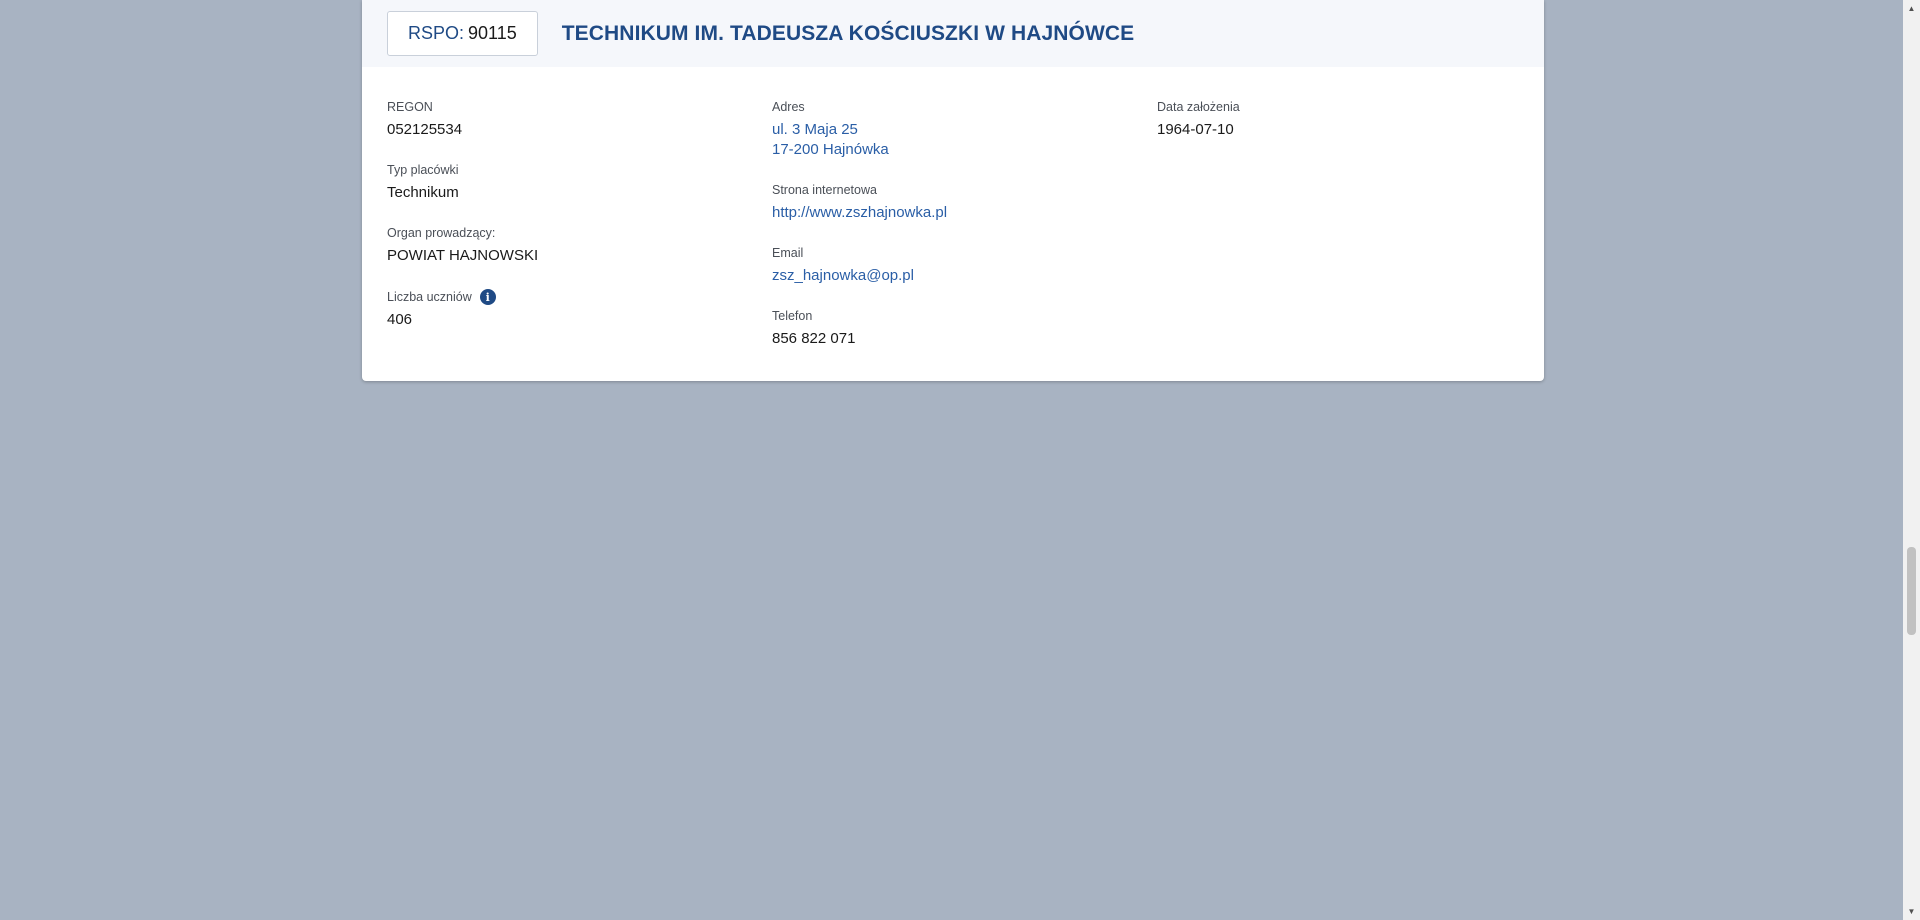 The width and height of the screenshot is (1920, 920). I want to click on regon-value: 052125534, so click(425, 129).